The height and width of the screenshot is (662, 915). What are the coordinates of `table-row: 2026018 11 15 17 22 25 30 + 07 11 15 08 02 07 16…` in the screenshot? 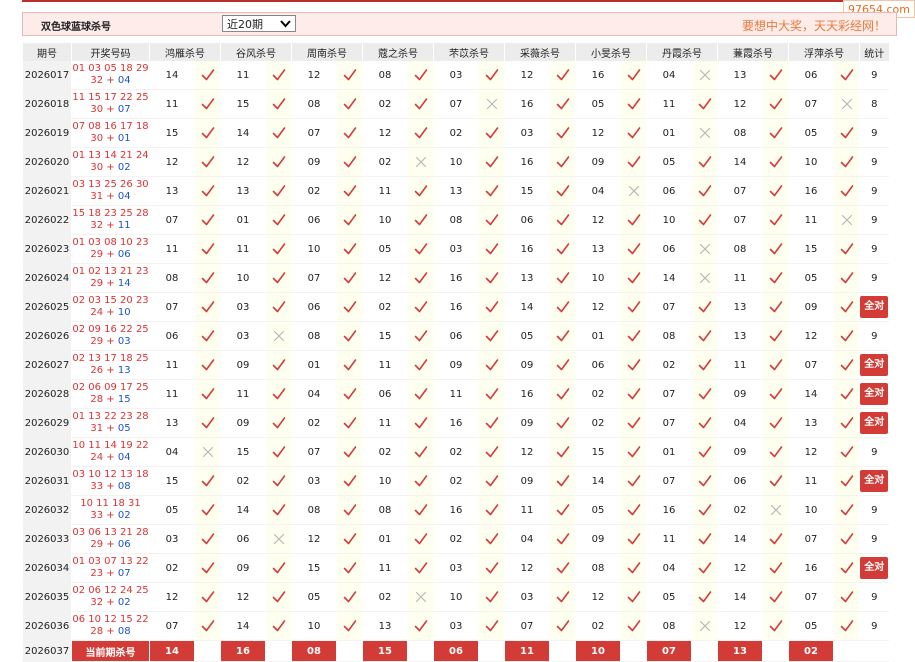 It's located at (455, 104).